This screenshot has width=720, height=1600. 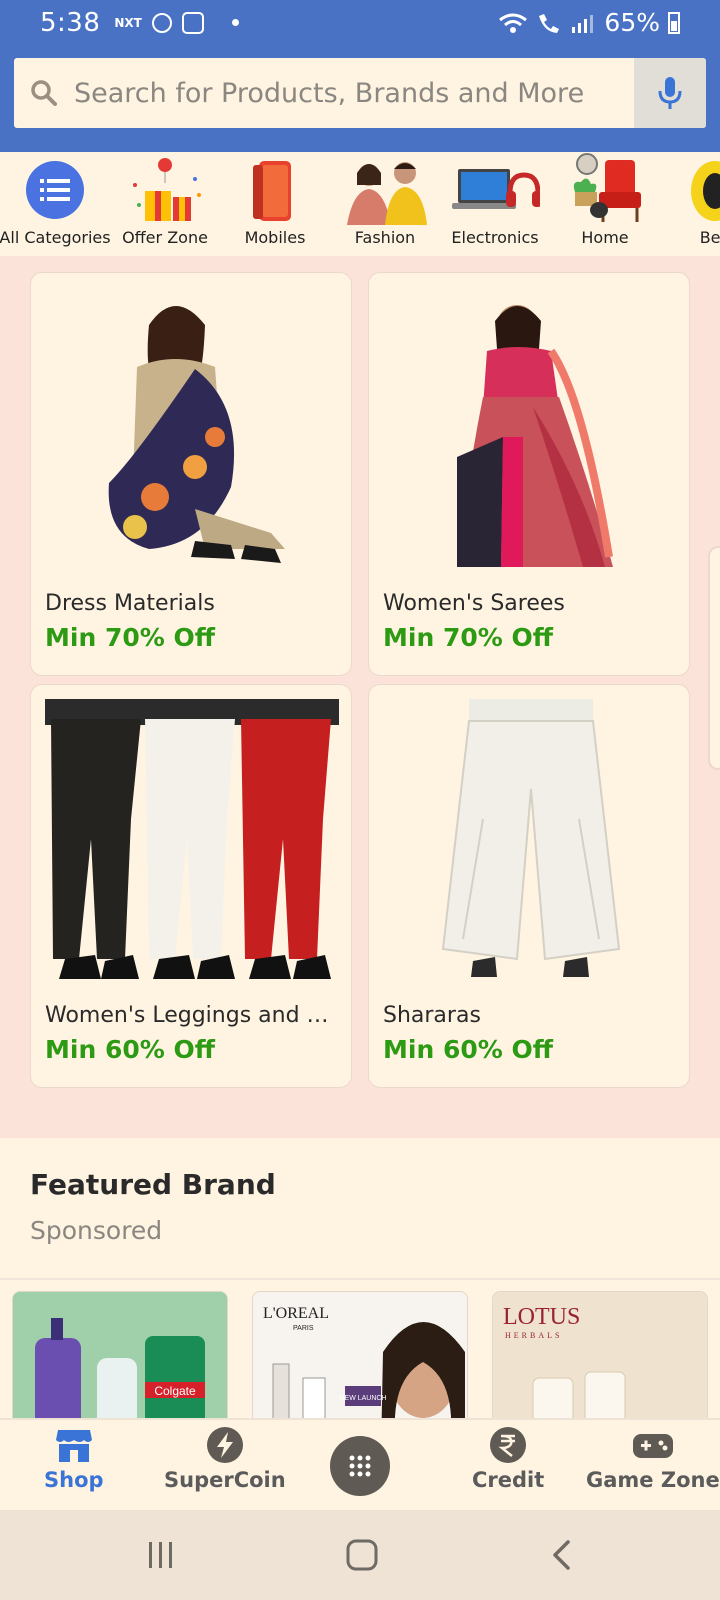 I want to click on call-signal-icon, so click(x=549, y=23).